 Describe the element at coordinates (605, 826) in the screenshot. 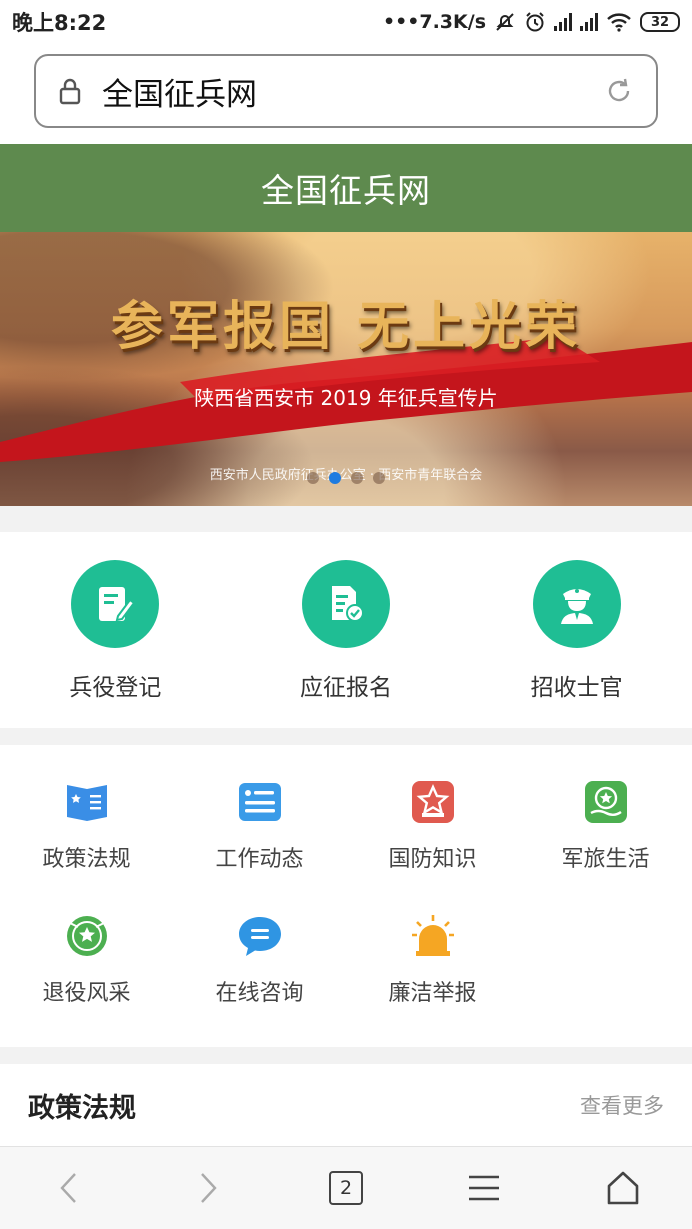

I see `category-military-life: 军旅生活` at that location.